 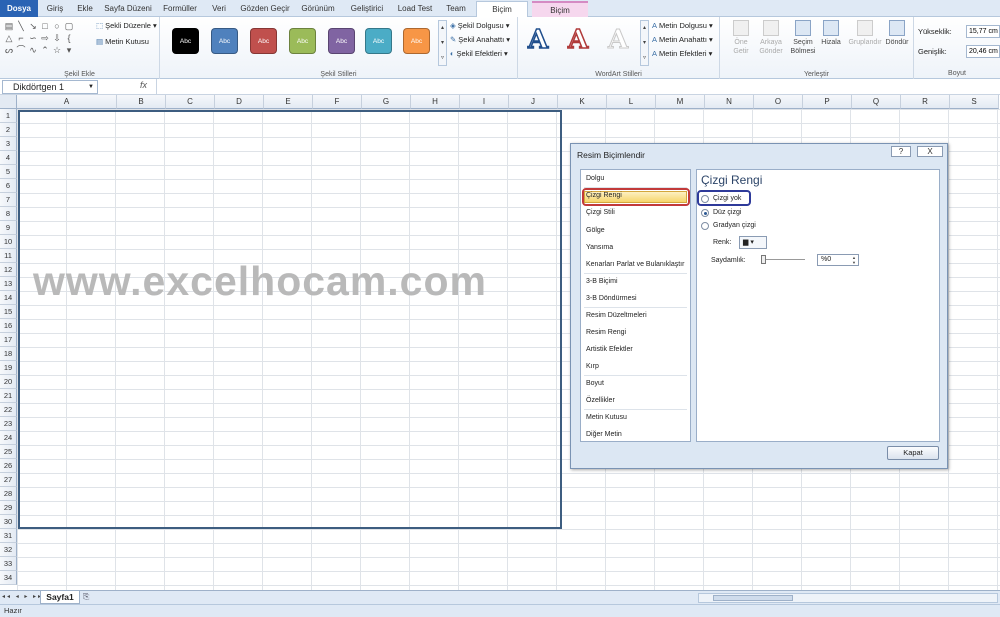 I want to click on text-outline-button: A Metin Anahattı ▾, so click(x=682, y=39).